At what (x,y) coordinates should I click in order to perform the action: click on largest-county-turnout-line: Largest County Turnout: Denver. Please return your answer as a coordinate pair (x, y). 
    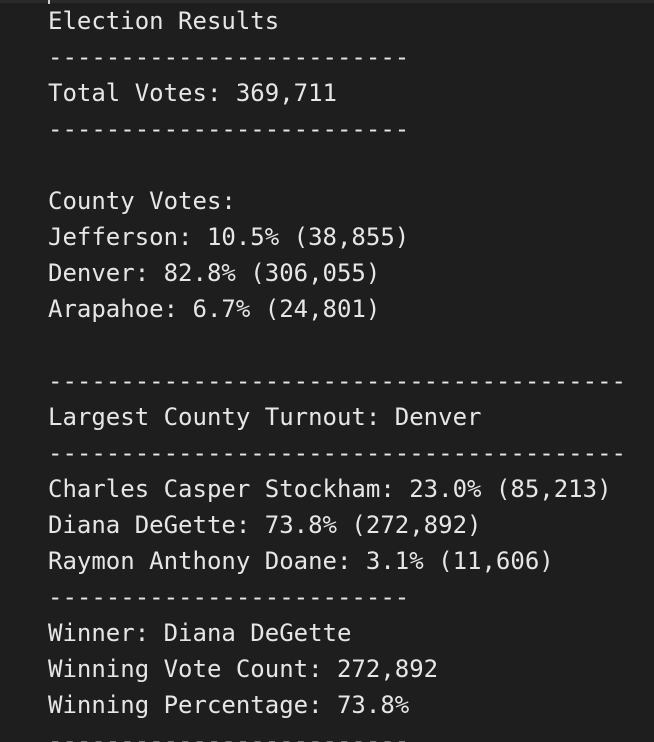
    Looking at the image, I should click on (265, 417).